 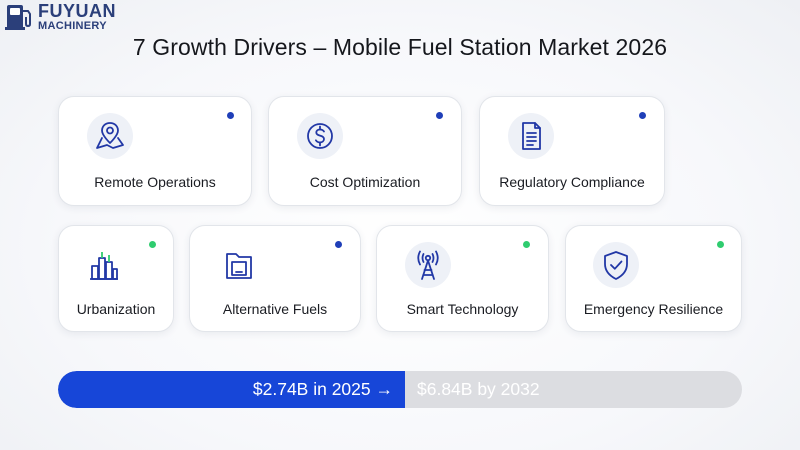 I want to click on city-buildings-icon, so click(x=104, y=265).